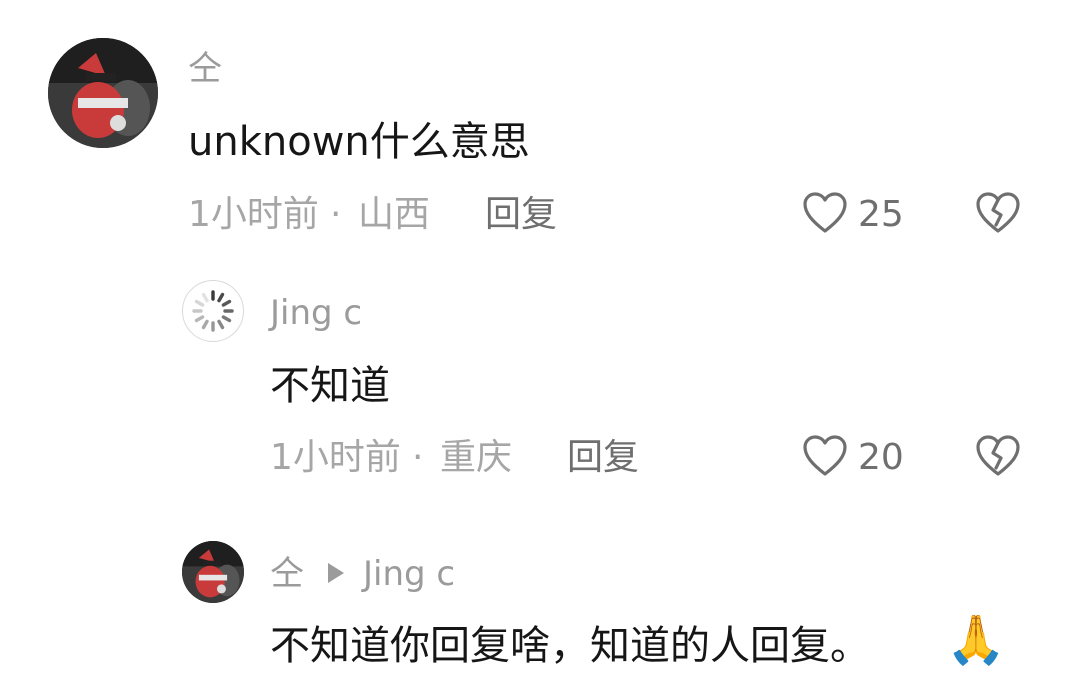 The image size is (1080, 686). I want to click on comment-location: 山西, so click(394, 214).